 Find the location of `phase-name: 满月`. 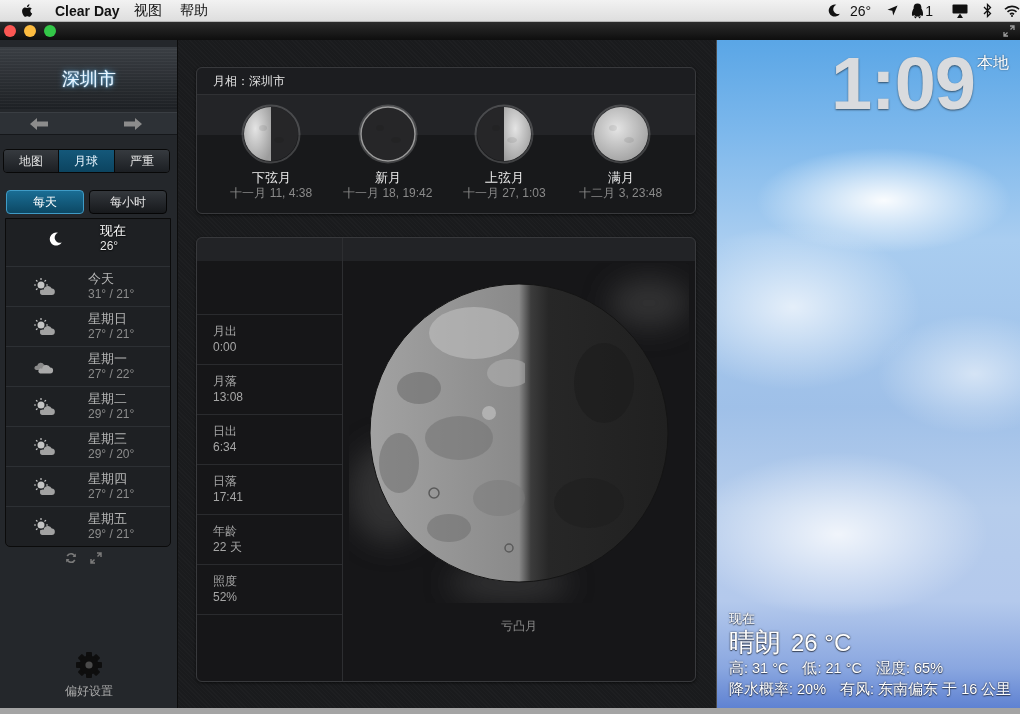

phase-name: 满月 is located at coordinates (620, 178).